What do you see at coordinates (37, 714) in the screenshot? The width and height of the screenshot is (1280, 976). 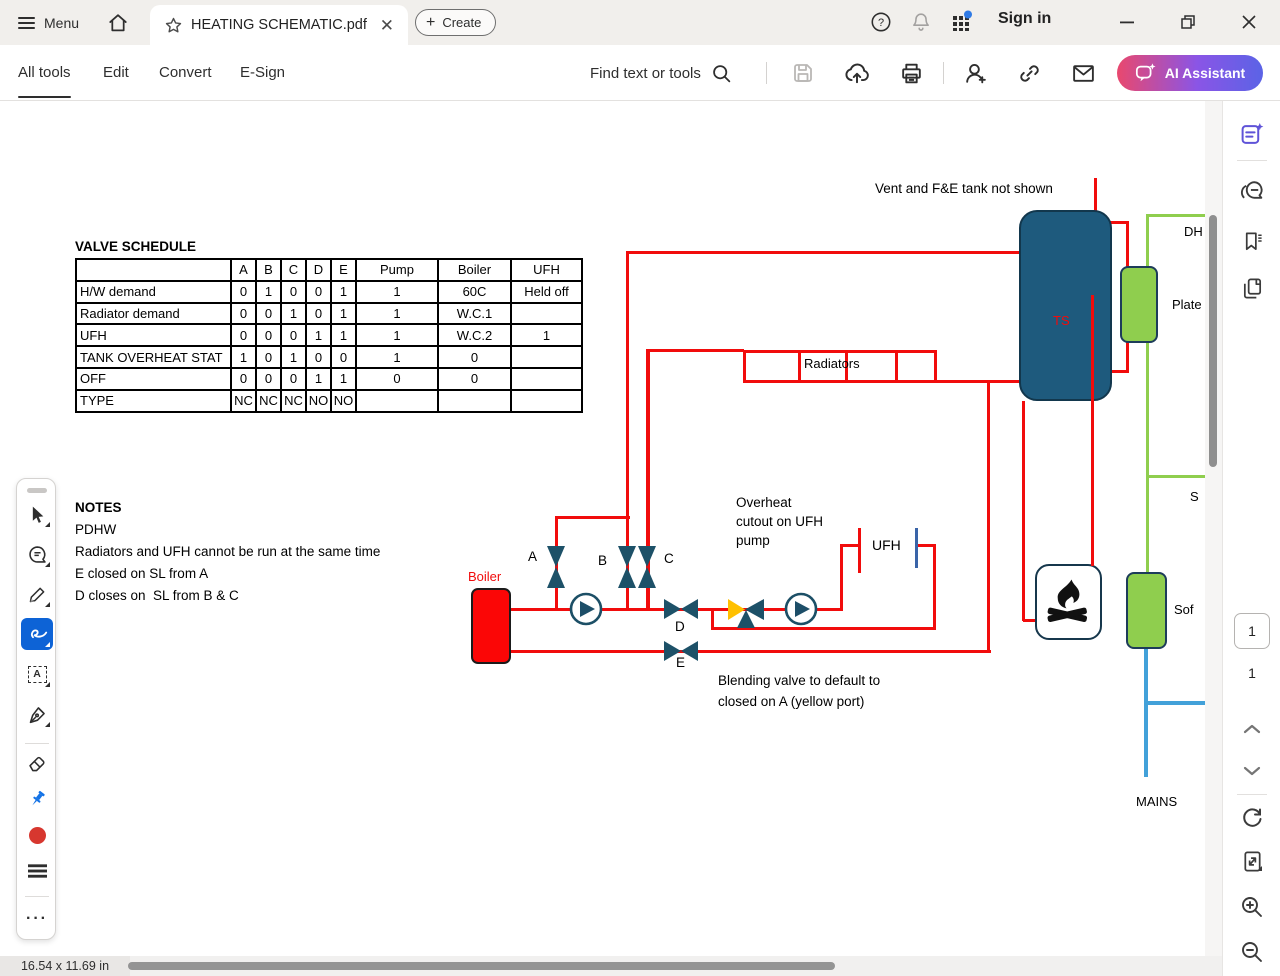 I see `sign-tool-button` at bounding box center [37, 714].